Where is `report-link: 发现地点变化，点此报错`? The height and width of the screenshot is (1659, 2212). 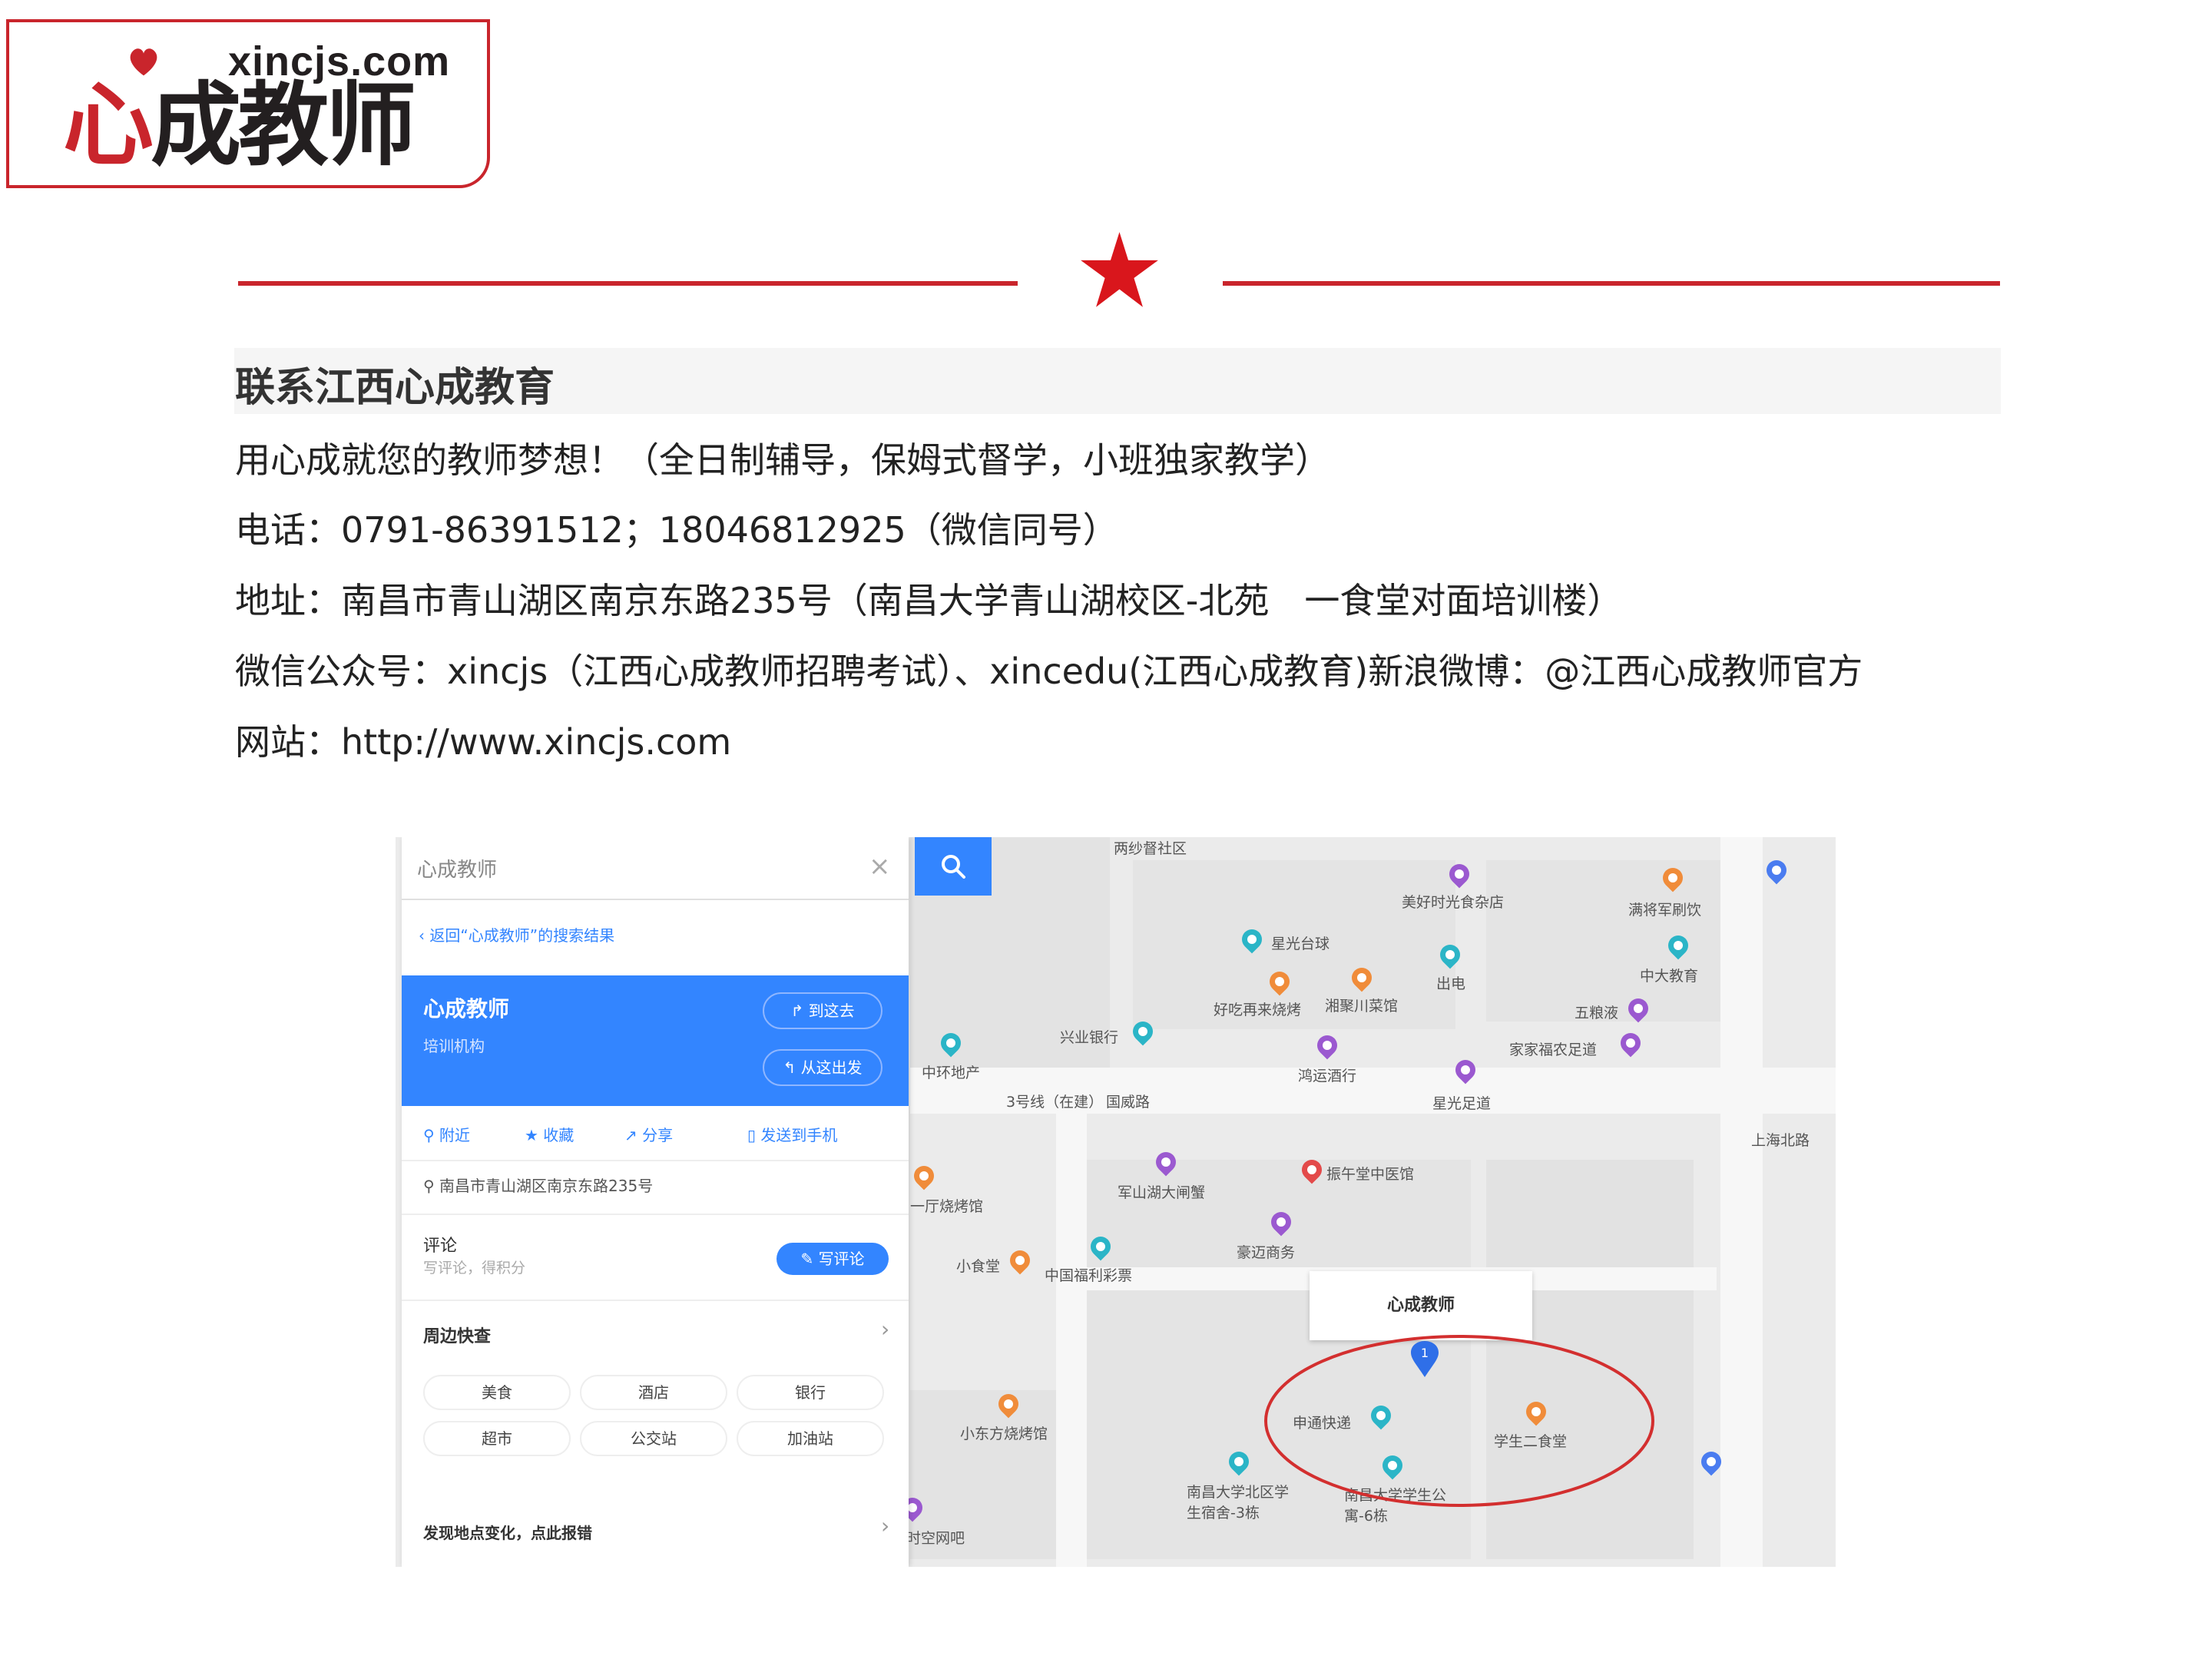
report-link: 发现地点变化，点此报错 is located at coordinates (507, 1532).